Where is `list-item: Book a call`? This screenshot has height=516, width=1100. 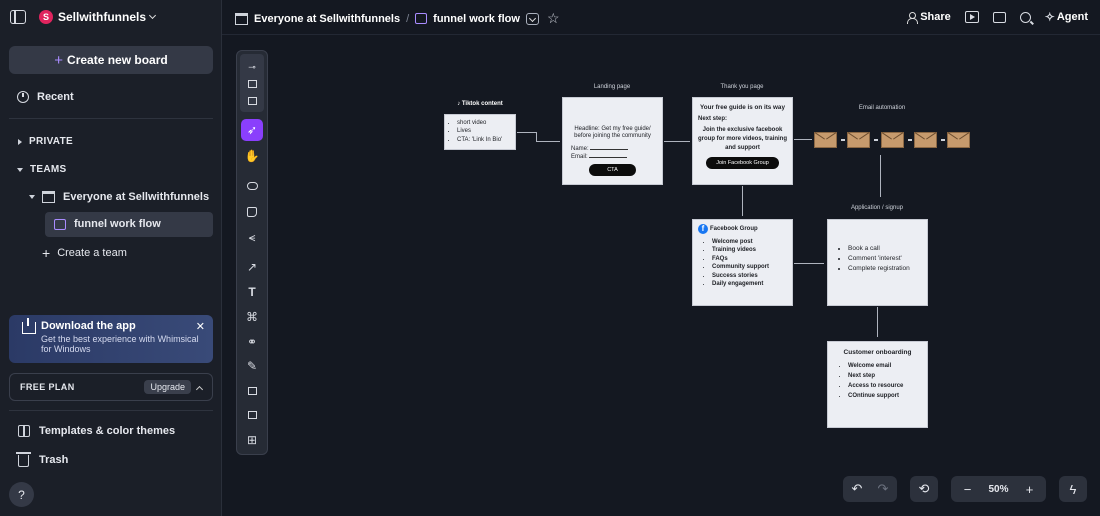
list-item: Book a call is located at coordinates (883, 249).